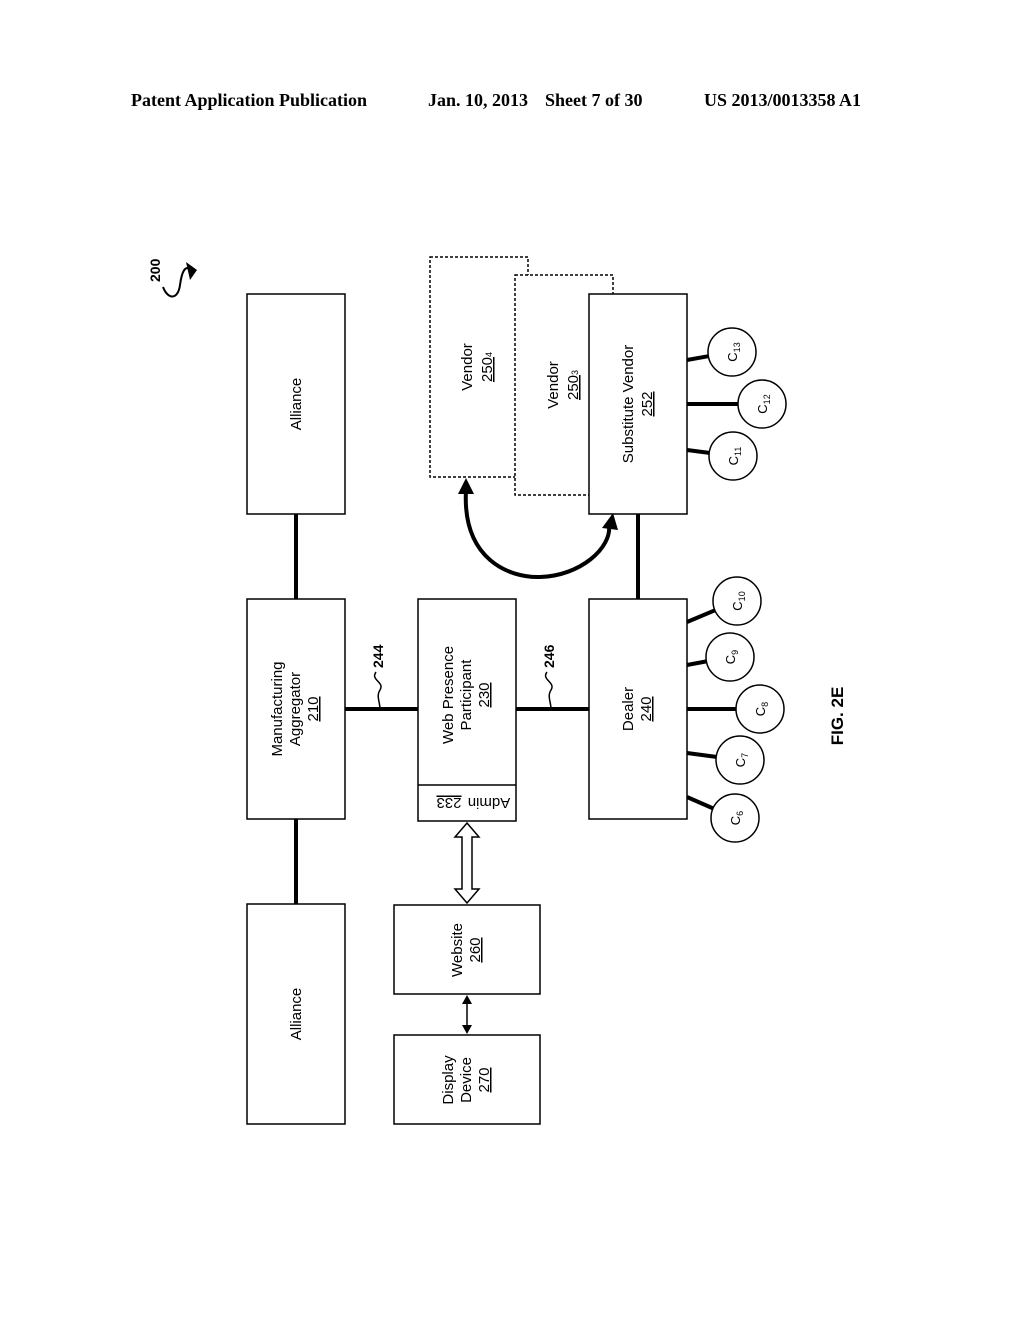 This screenshot has width=1024, height=1320. I want to click on block-alliance-top: Alliance, so click(296, 404).